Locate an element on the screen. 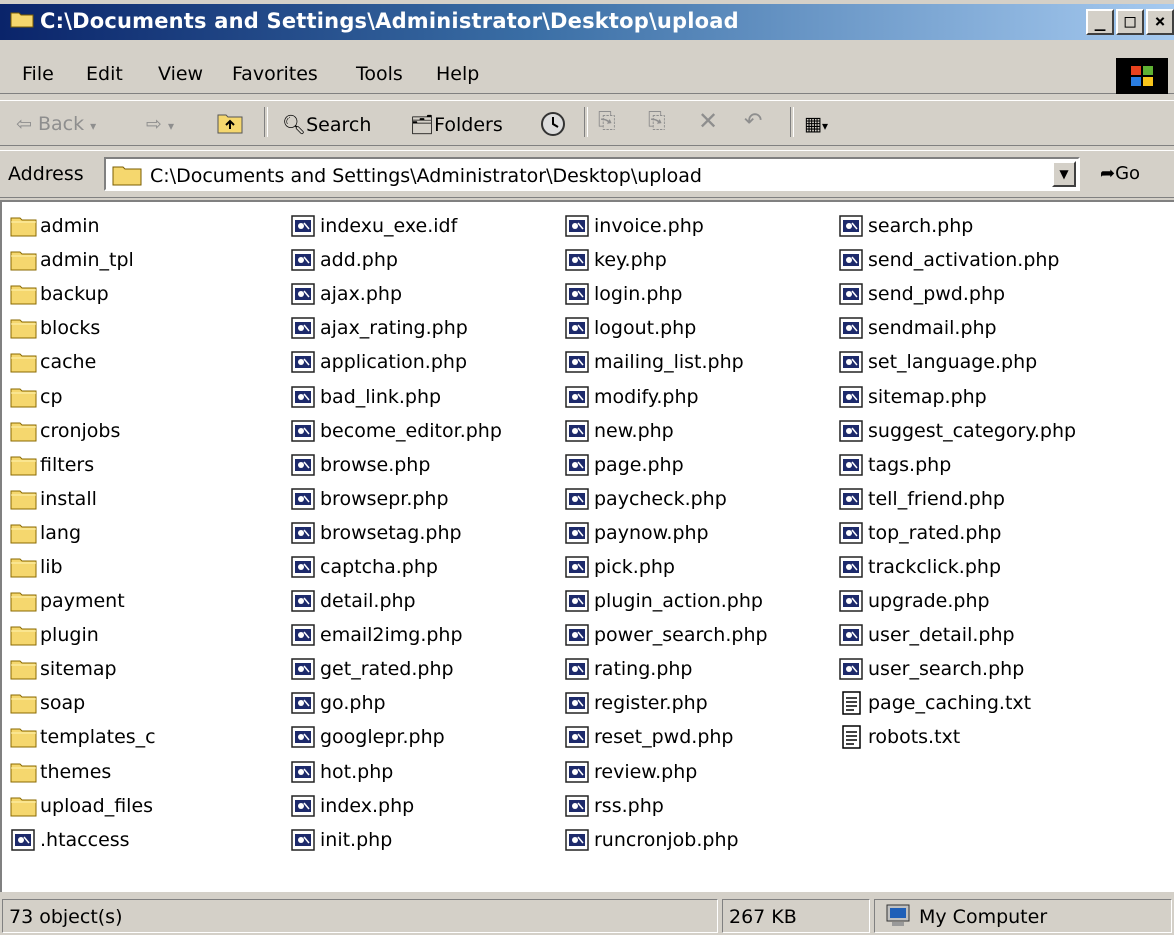  folder-item: themes is located at coordinates (83, 772).